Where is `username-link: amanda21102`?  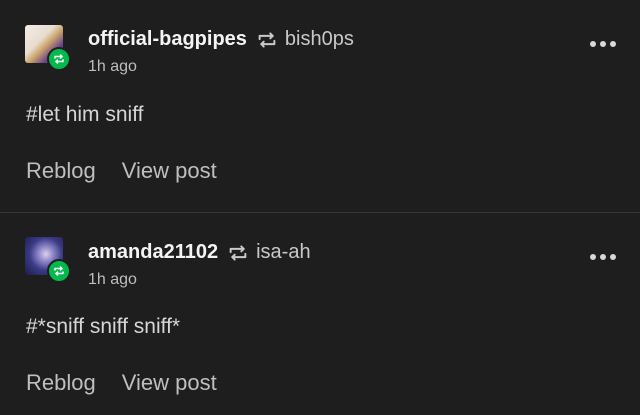 username-link: amanda21102 is located at coordinates (153, 252).